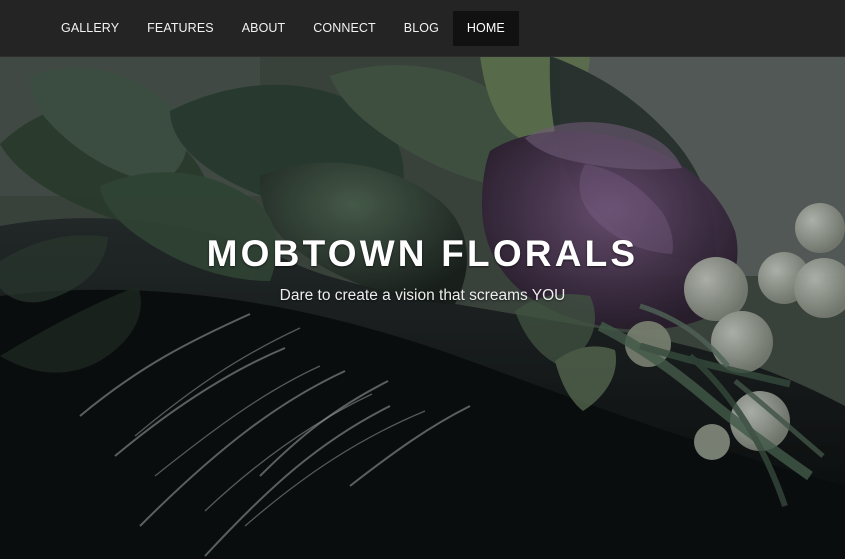  I want to click on nav-menu: GALLERY FEATURES ABOUT CONNECT BLOG HOME, so click(283, 28).